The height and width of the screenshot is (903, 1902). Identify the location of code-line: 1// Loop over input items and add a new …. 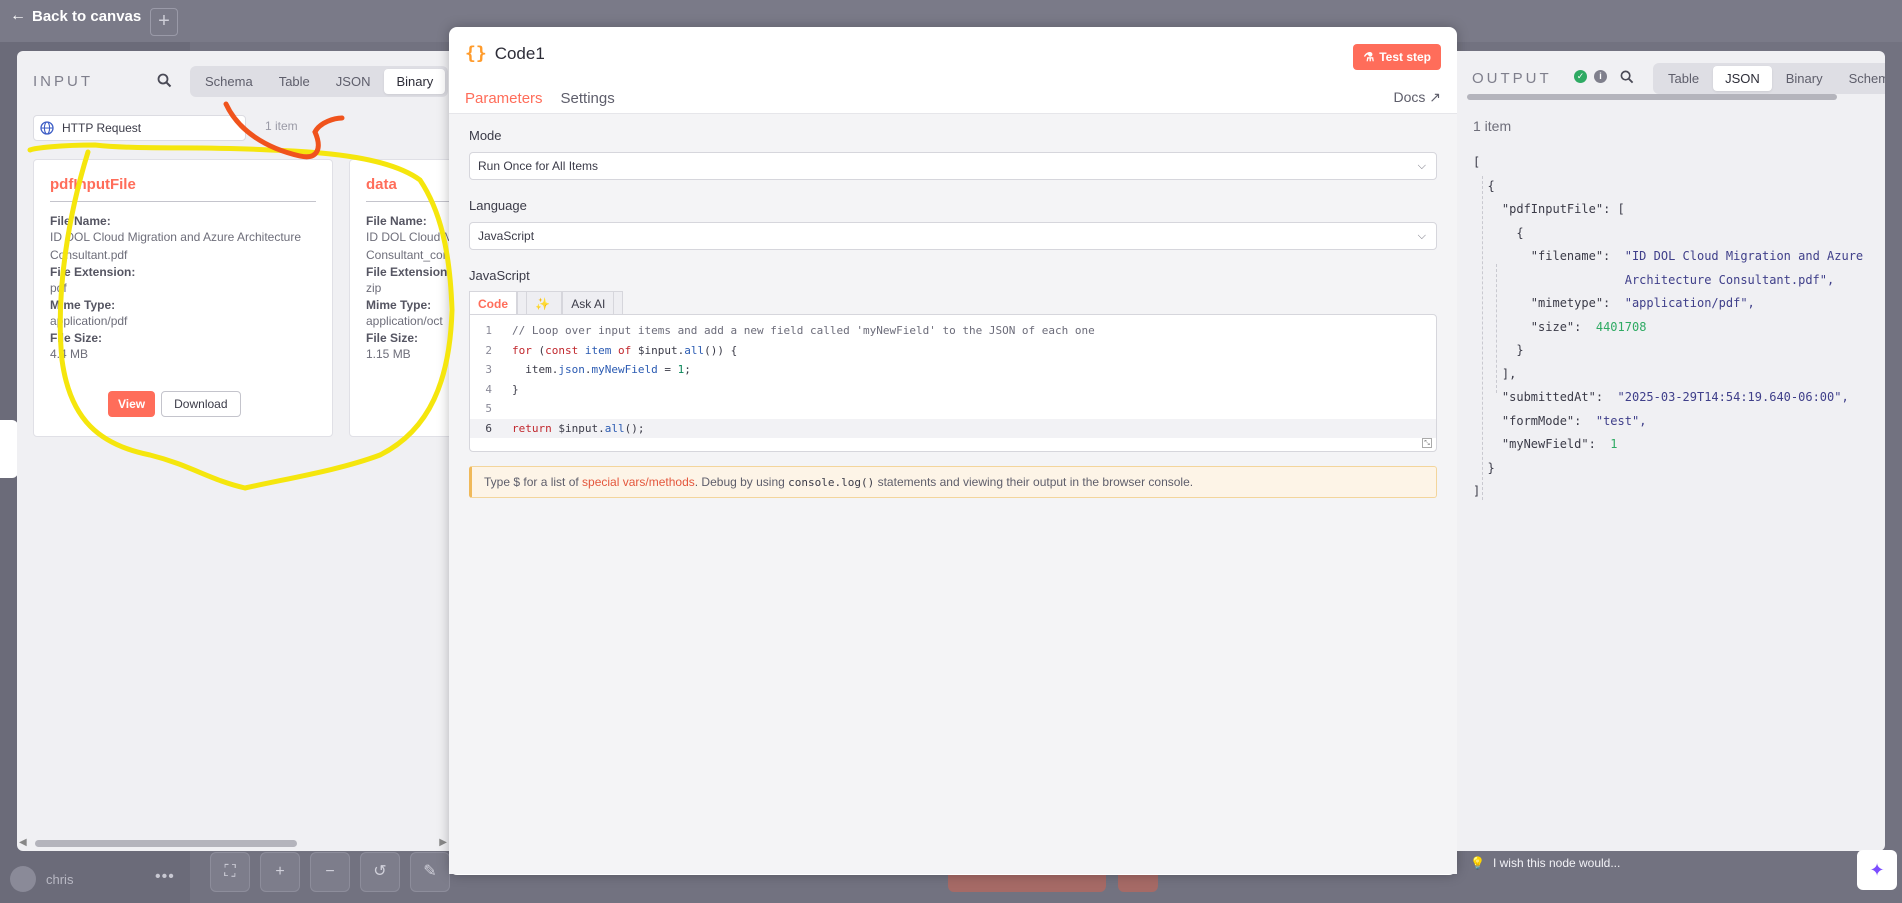
(790, 331).